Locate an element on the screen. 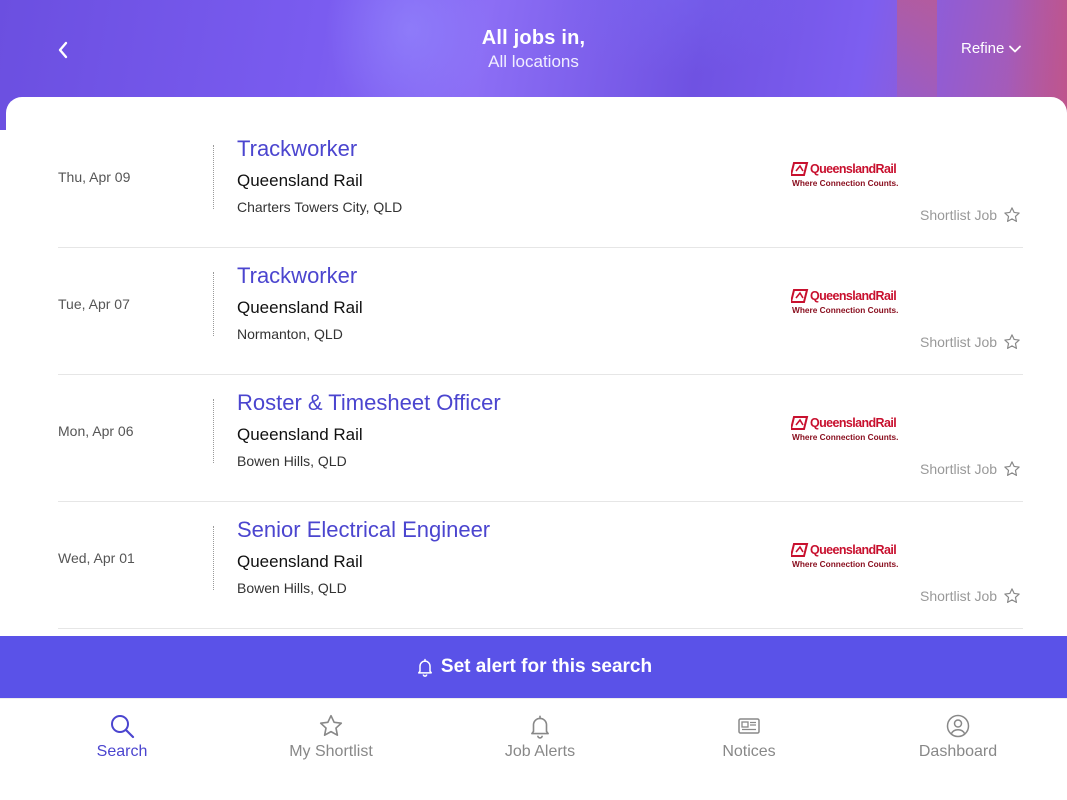 The width and height of the screenshot is (1067, 800). tab-job-alerts: Job Alerts is located at coordinates (540, 737).